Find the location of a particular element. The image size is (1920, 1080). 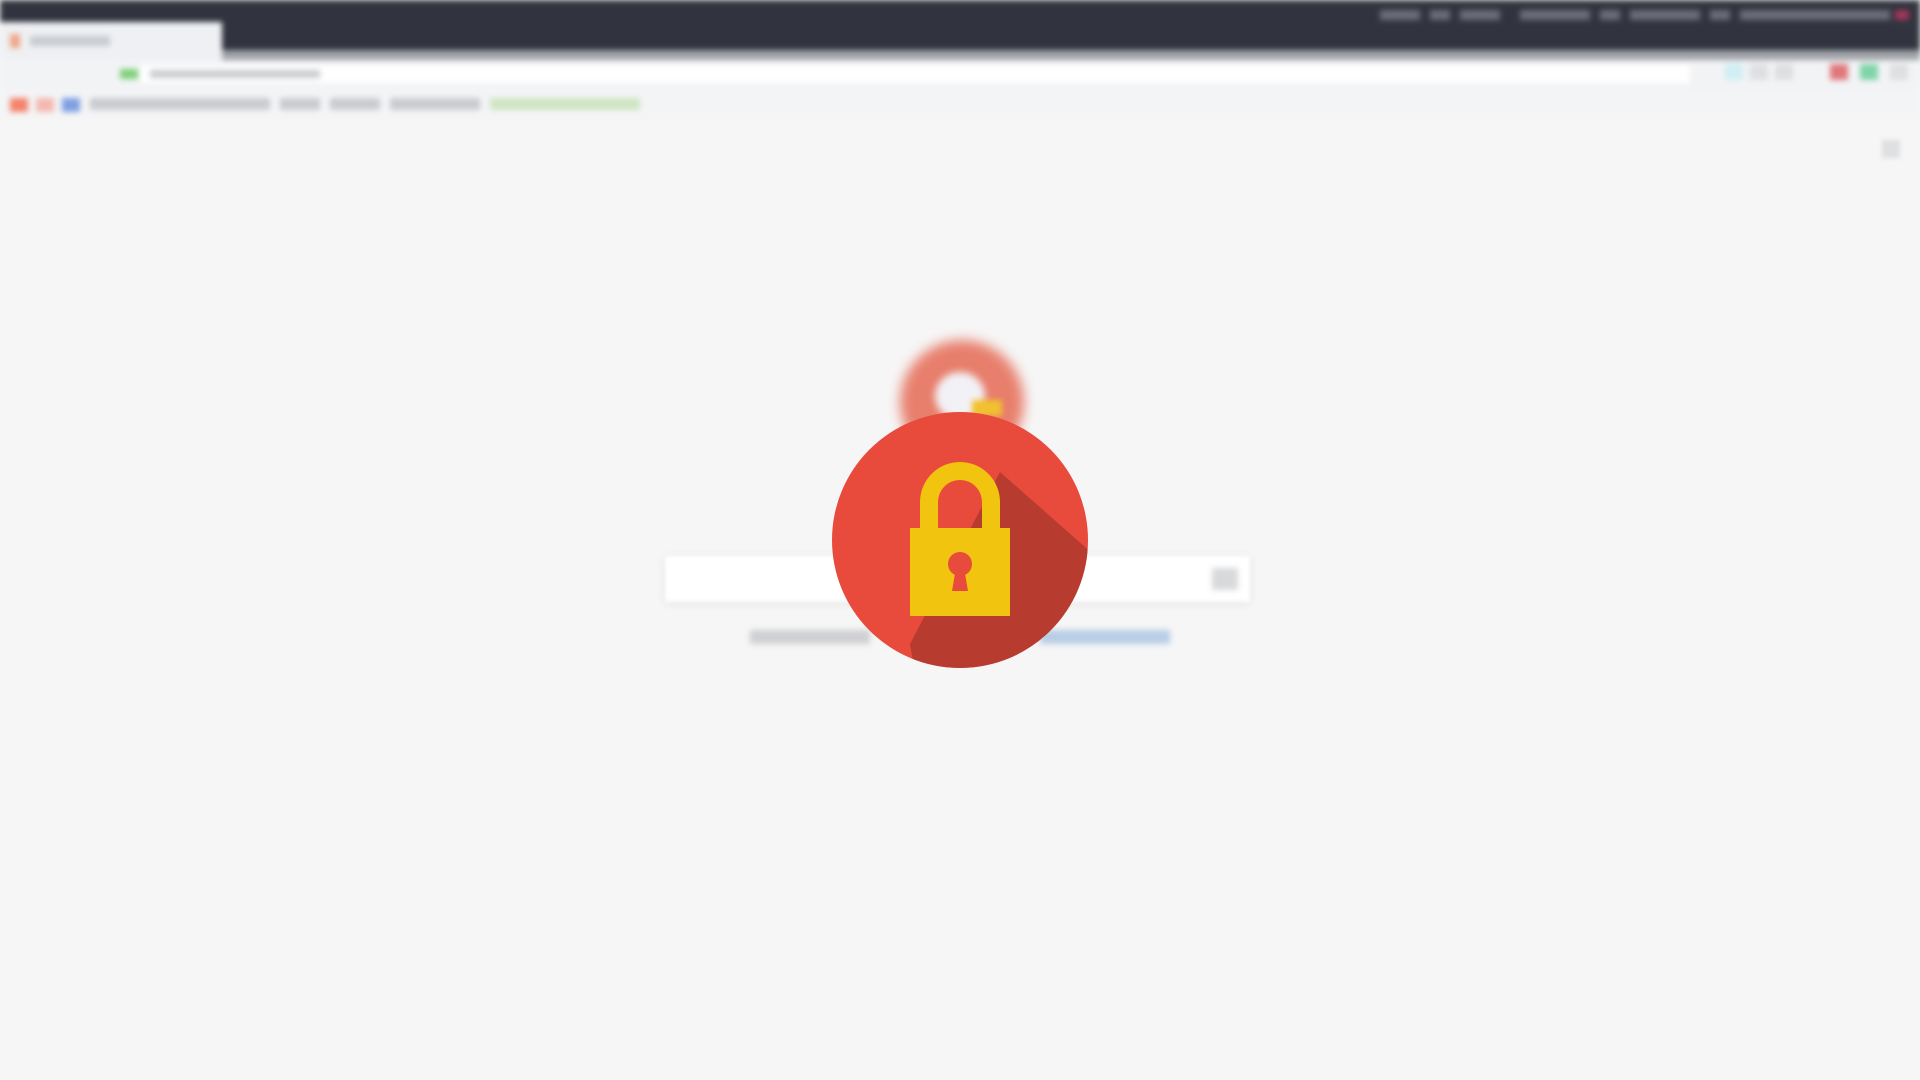

padlock-icon is located at coordinates (960, 540).